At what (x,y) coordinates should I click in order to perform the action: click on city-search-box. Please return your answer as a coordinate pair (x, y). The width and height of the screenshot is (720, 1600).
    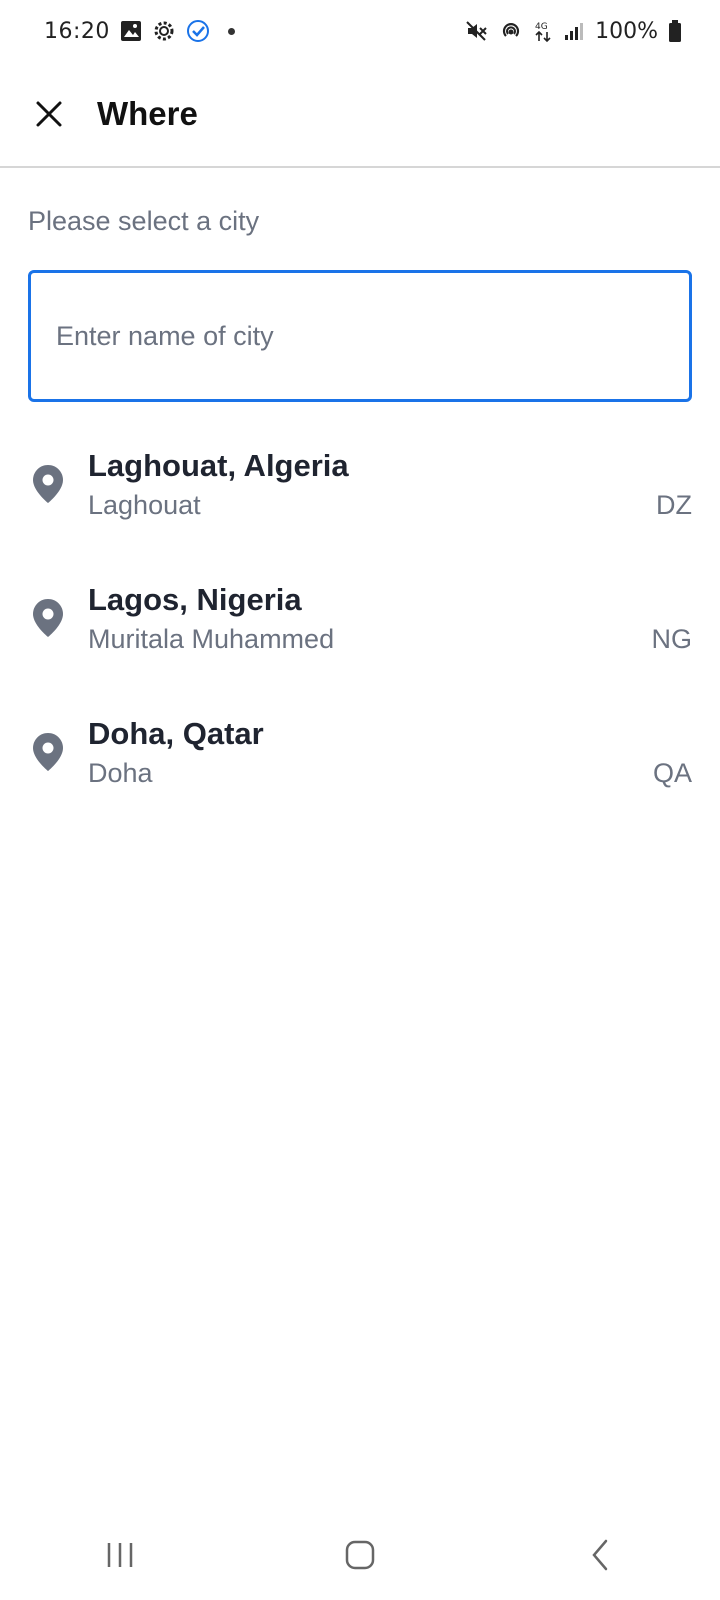
    Looking at the image, I should click on (360, 336).